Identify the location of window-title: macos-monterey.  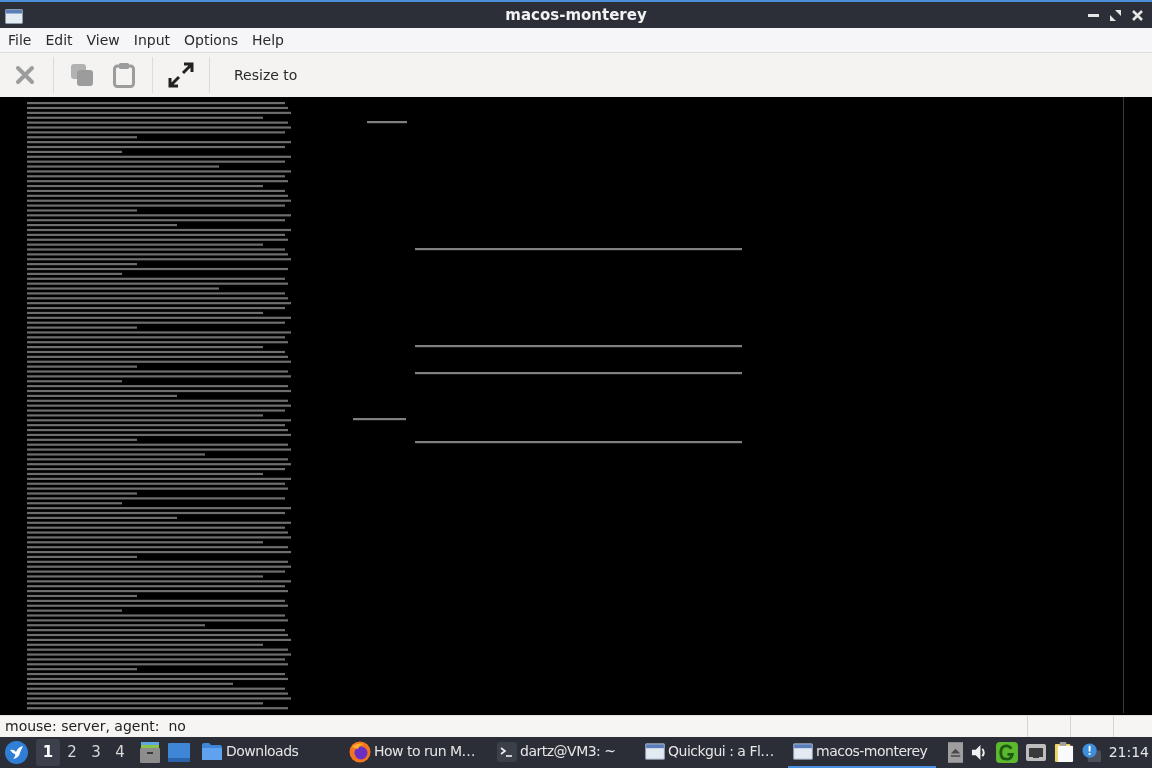
(576, 15).